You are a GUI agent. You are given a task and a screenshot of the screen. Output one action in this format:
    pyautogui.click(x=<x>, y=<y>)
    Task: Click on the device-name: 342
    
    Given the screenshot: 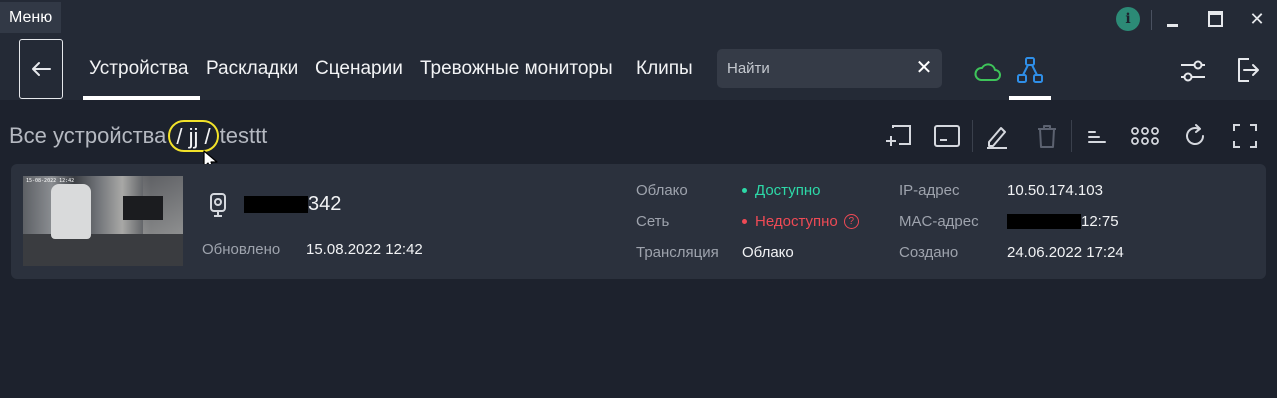 What is the action you would take?
    pyautogui.click(x=292, y=204)
    